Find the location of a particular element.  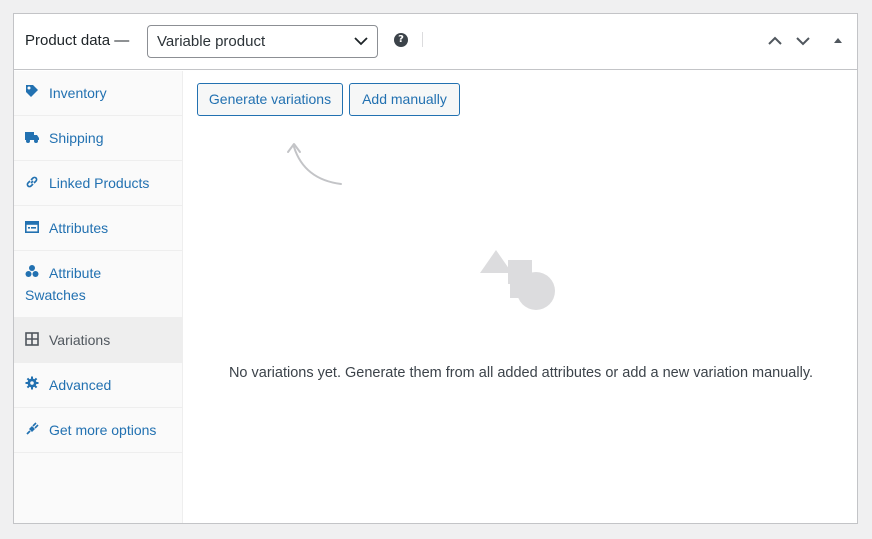

product-type-value: Variable product is located at coordinates (211, 41).